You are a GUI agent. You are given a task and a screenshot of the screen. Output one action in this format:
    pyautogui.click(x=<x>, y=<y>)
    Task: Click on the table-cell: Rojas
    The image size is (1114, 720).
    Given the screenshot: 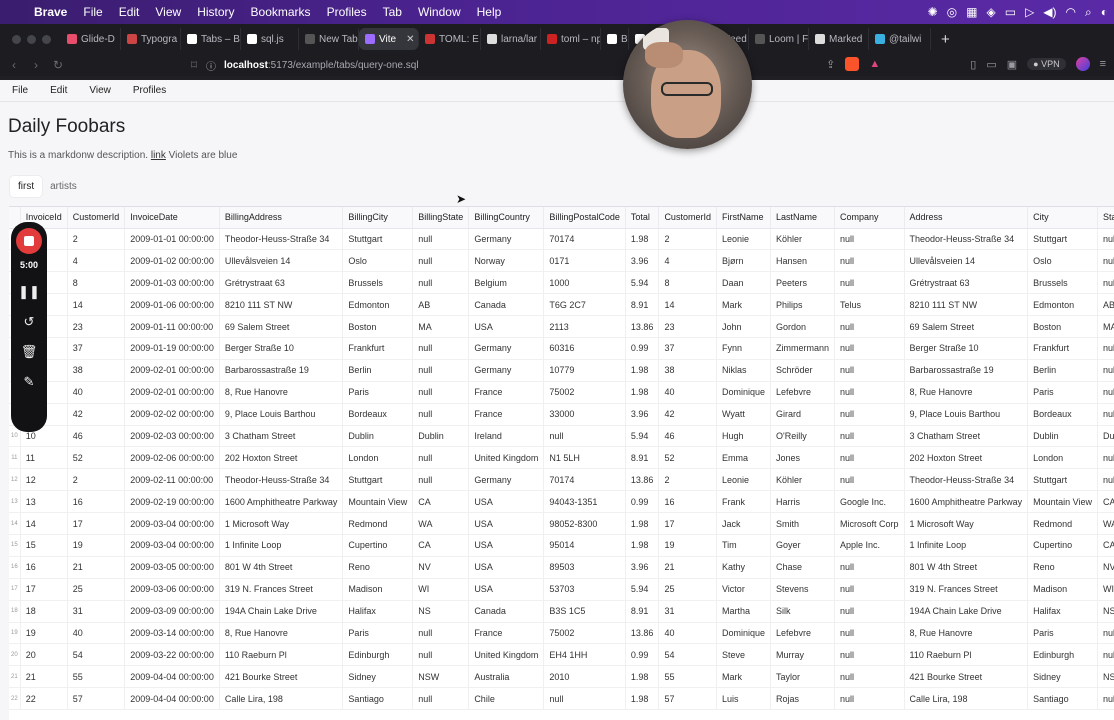 What is the action you would take?
    pyautogui.click(x=803, y=699)
    